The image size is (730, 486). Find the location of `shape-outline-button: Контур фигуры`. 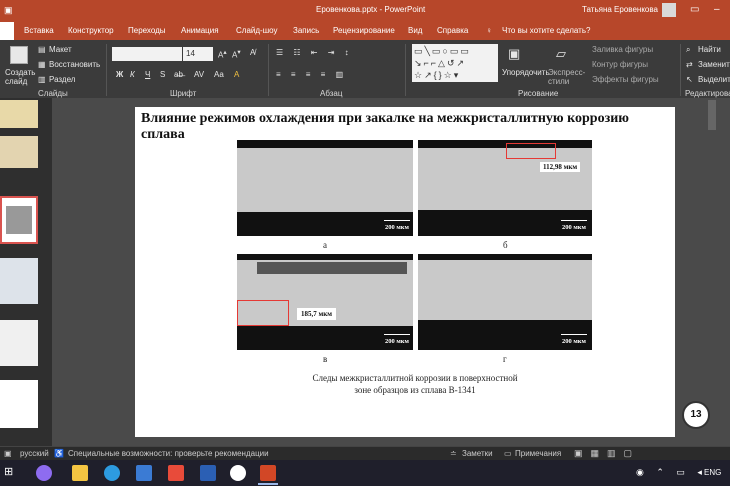

shape-outline-button: Контур фигуры is located at coordinates (620, 64).